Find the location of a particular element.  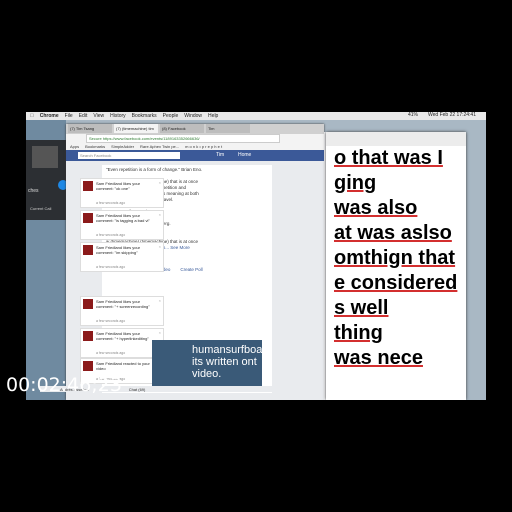

bookmark-simpleadder: SimpleAdder is located at coordinates (122, 146).